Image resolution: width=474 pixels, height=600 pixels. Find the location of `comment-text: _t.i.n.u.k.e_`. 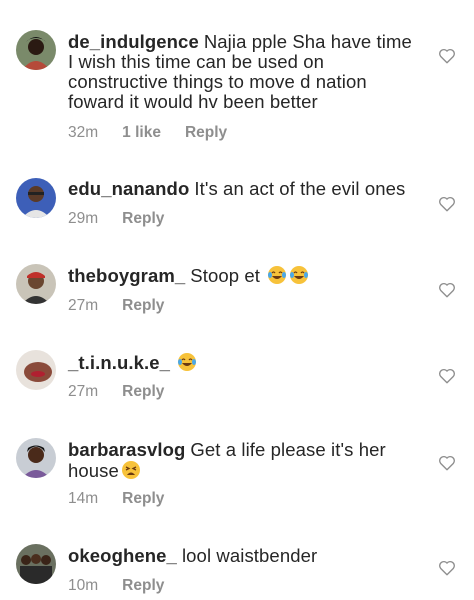

comment-text: _t.i.n.u.k.e_ is located at coordinates (243, 362).